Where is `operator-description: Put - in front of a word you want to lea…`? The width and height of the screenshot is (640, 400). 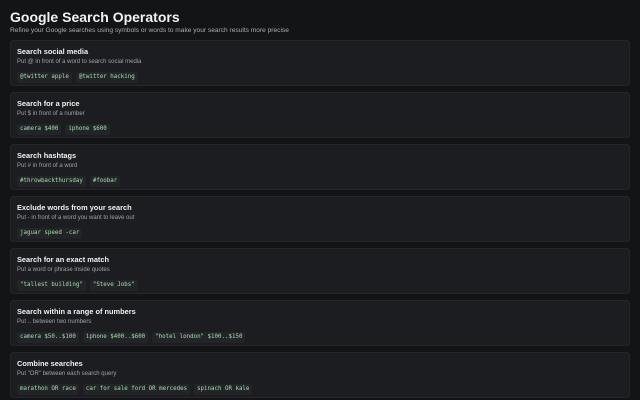
operator-description: Put - in front of a word you want to lea… is located at coordinates (76, 218).